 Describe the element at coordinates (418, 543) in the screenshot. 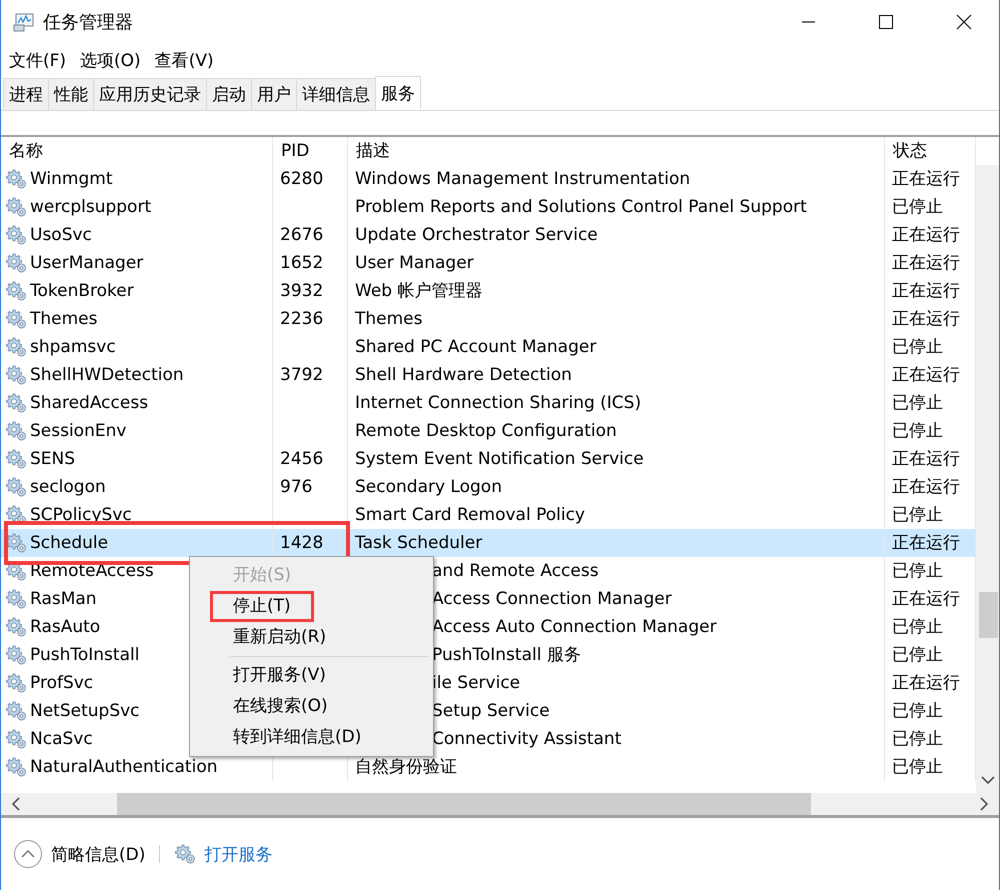

I see `table-cell: Task Scheduler` at that location.